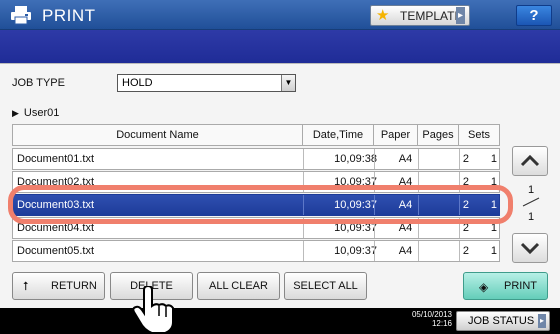  I want to click on template-label: TEMPLATE, so click(431, 16).